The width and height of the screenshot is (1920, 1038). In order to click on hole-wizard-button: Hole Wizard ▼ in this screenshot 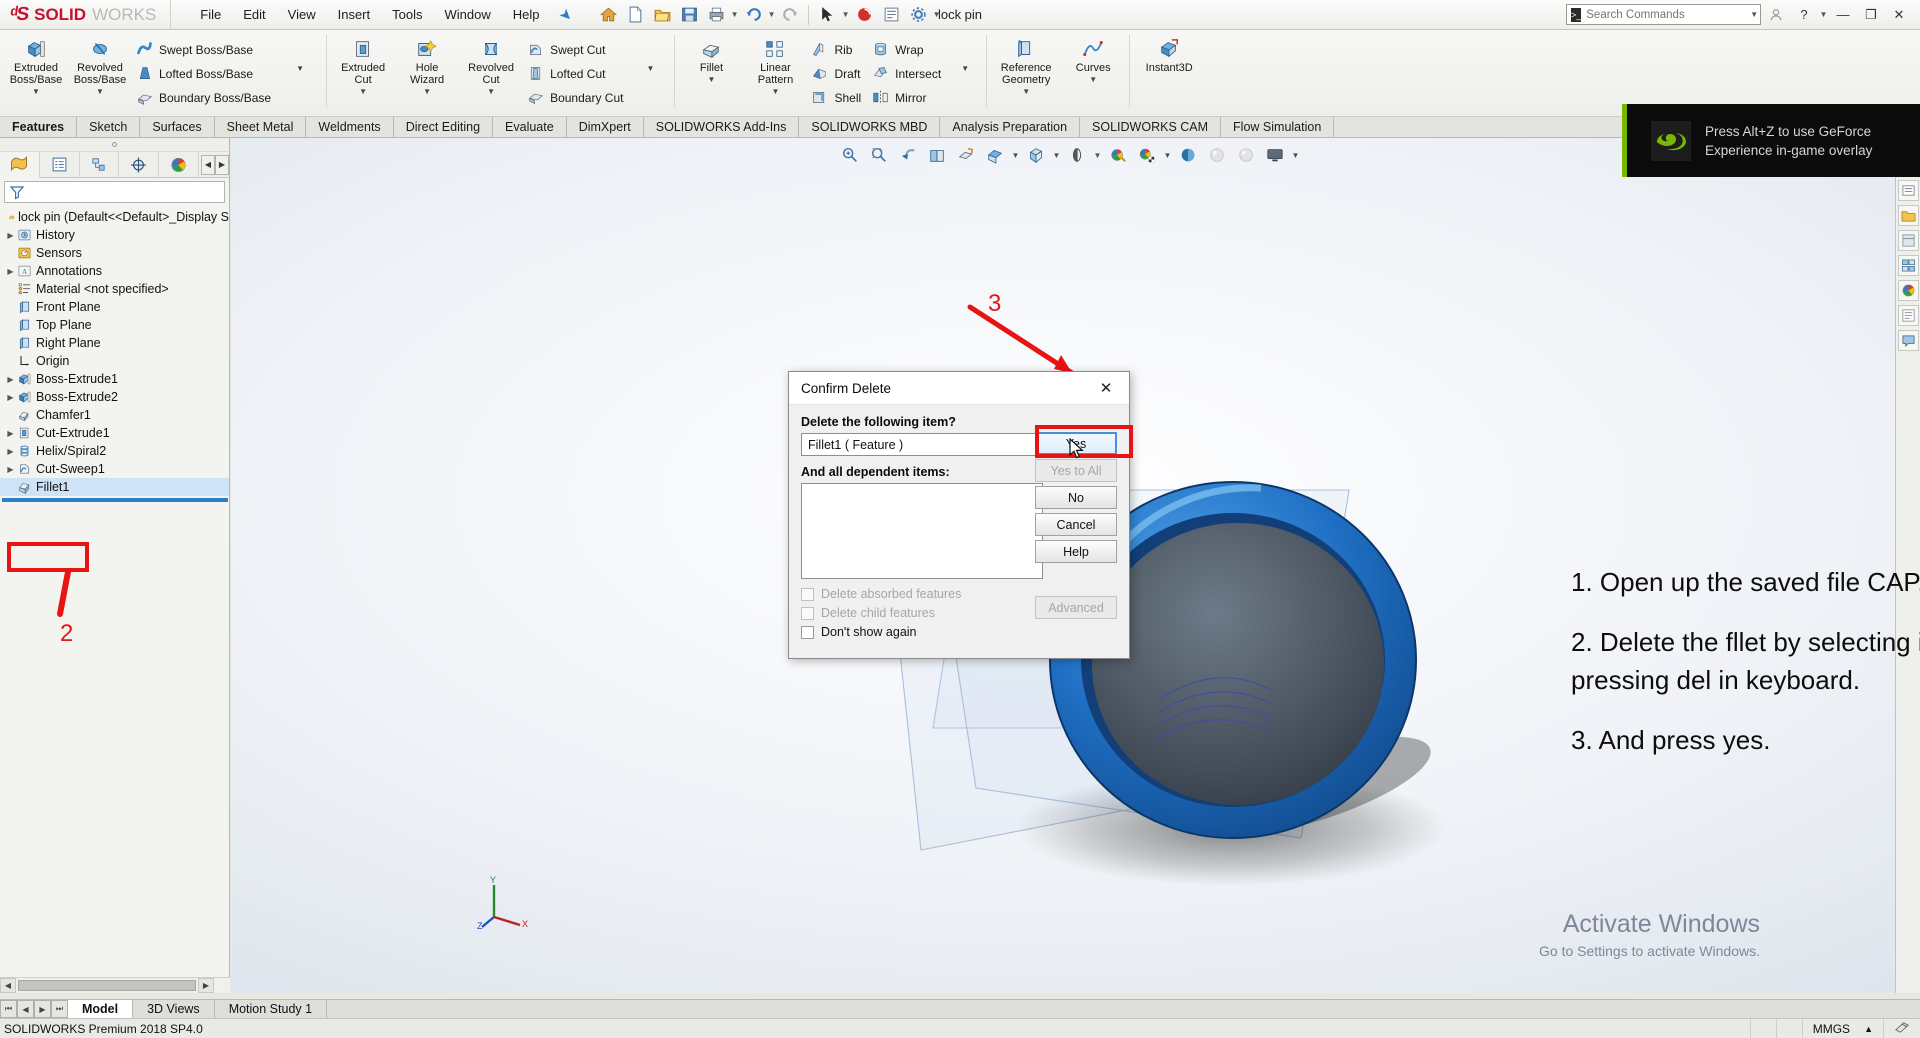, I will do `click(427, 65)`.